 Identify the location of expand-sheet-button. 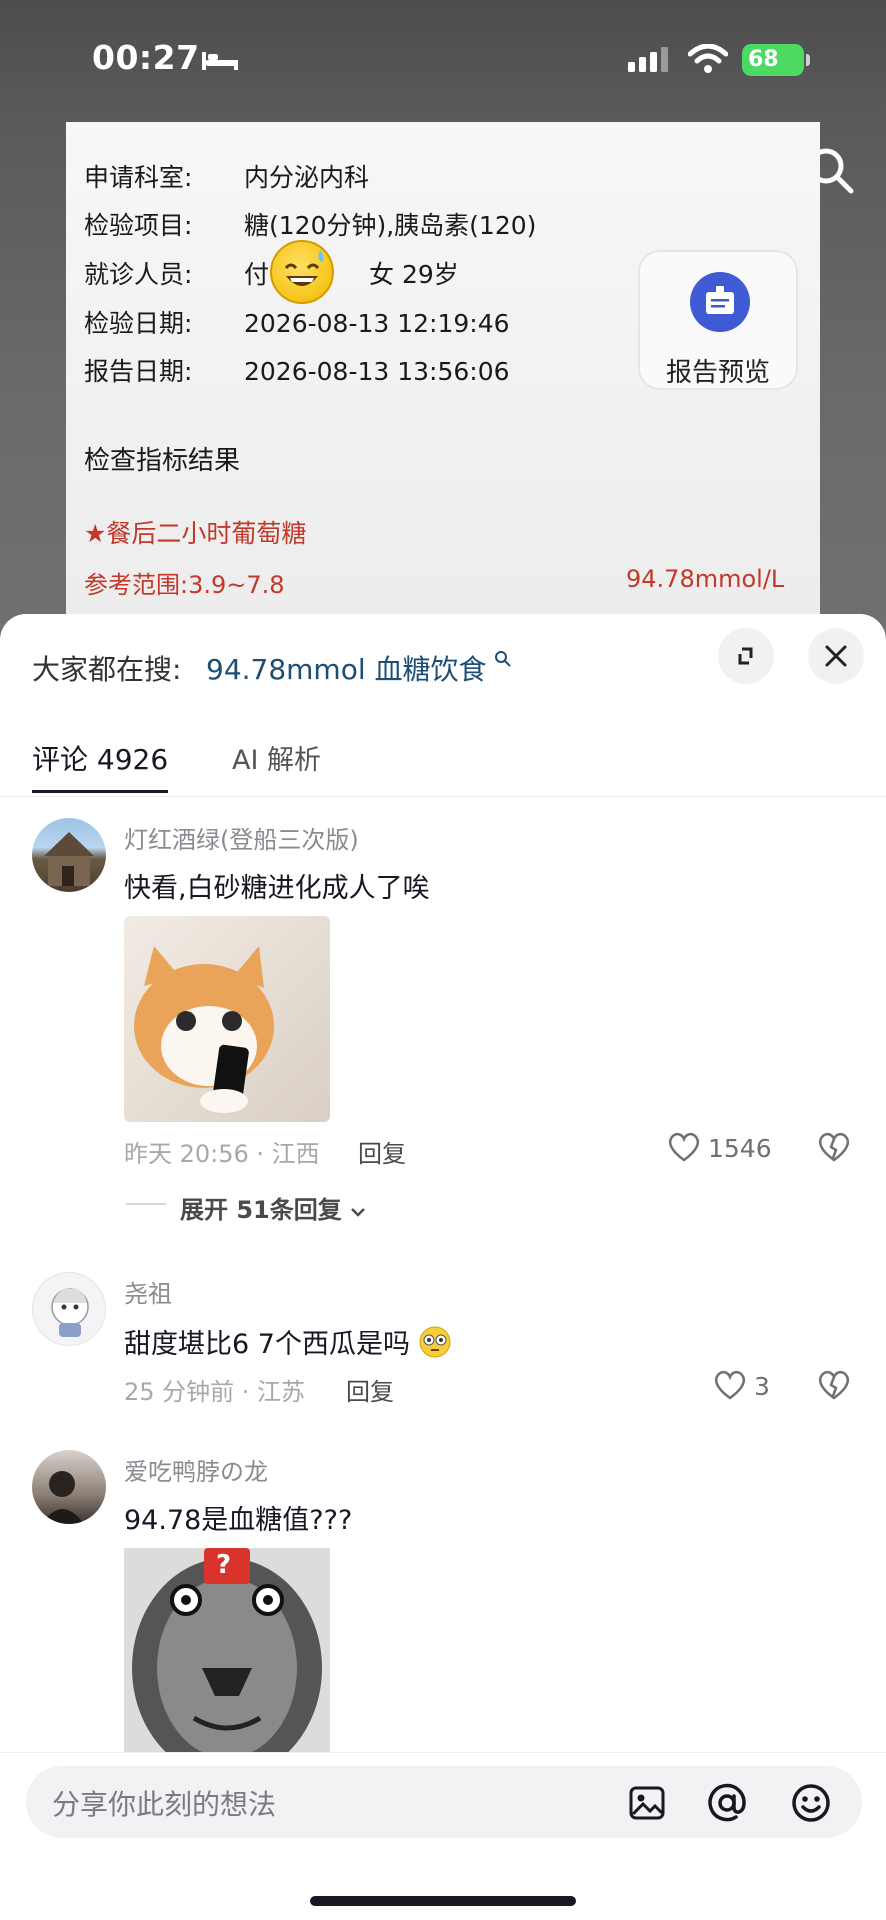
(746, 656).